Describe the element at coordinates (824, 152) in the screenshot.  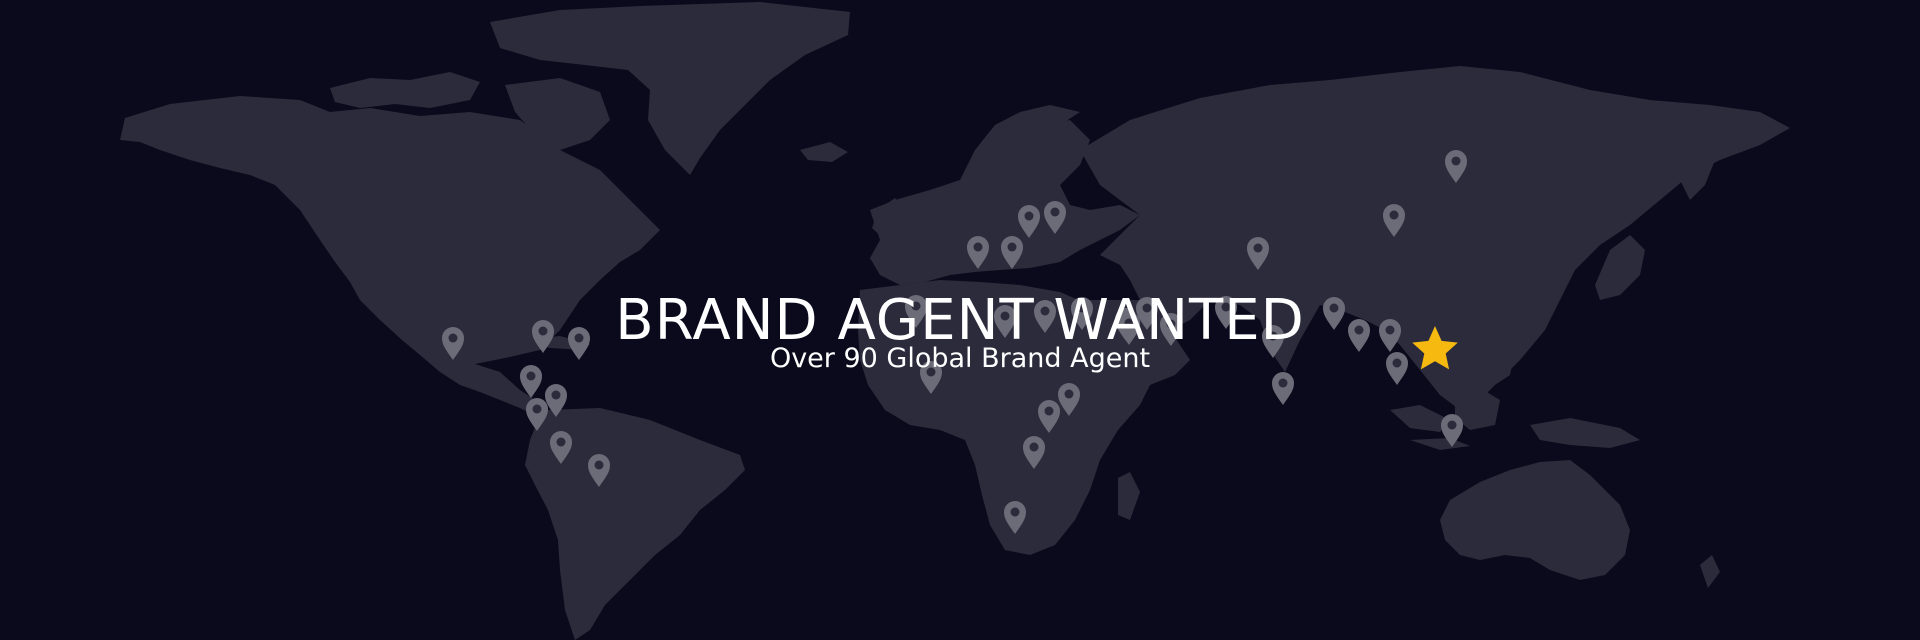
I see `iceland-landmass` at that location.